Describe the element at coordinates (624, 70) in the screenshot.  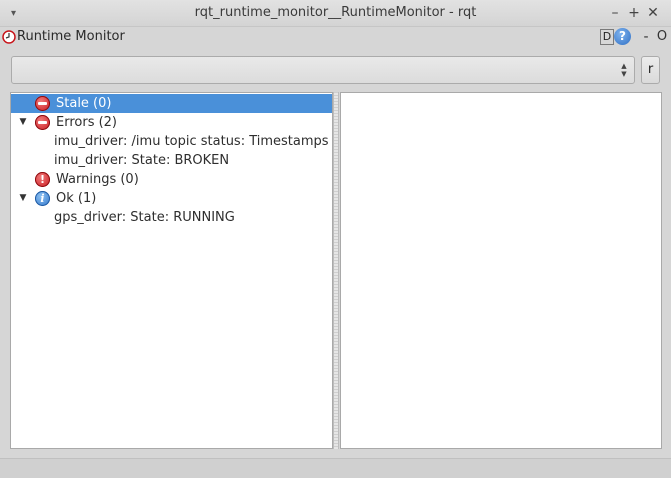
I see `combobox-spin-icon: ▲ ▼` at that location.